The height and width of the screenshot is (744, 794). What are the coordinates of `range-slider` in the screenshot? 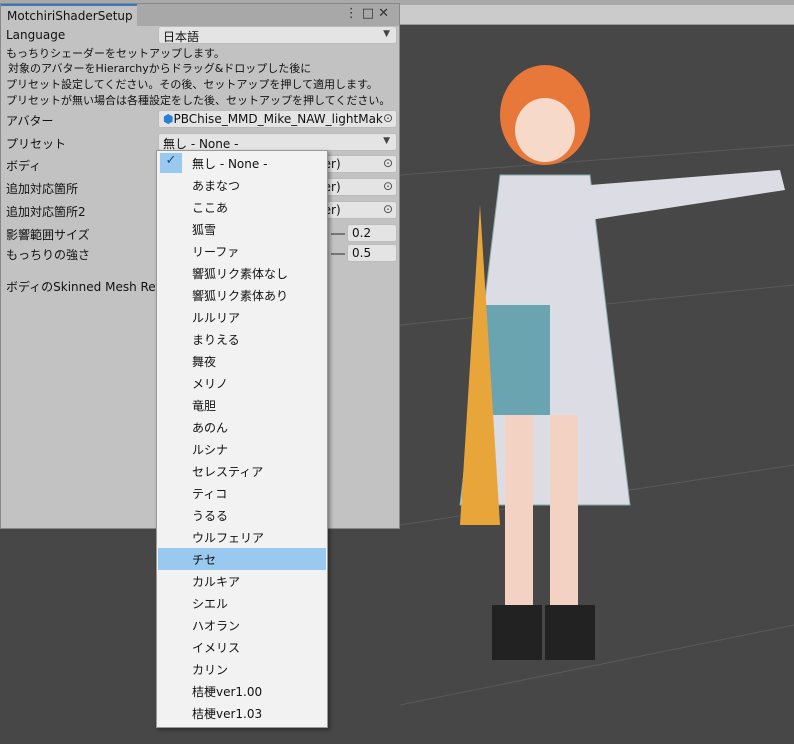 It's located at (338, 234).